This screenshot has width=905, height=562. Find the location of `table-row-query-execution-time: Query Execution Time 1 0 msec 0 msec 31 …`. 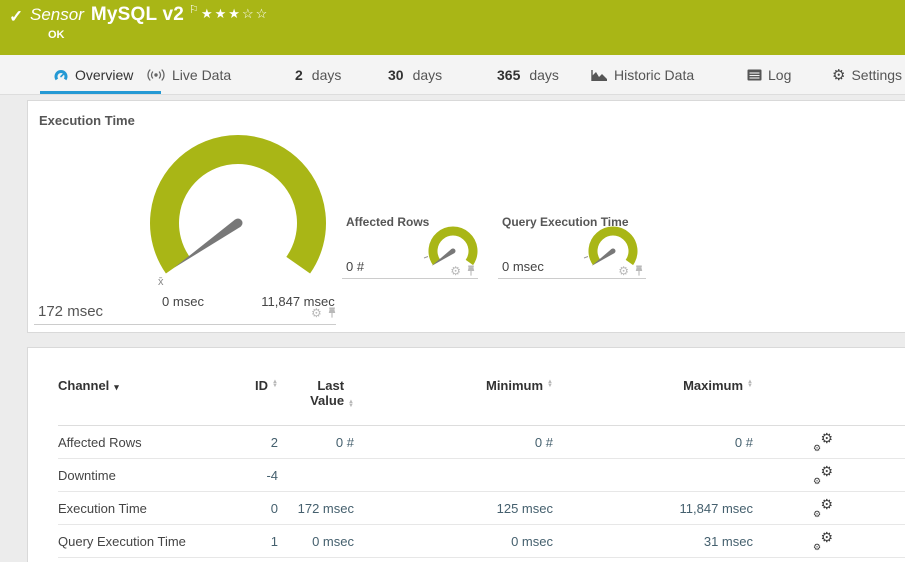

table-row-query-execution-time: Query Execution Time 1 0 msec 0 msec 31 … is located at coordinates (481, 541).